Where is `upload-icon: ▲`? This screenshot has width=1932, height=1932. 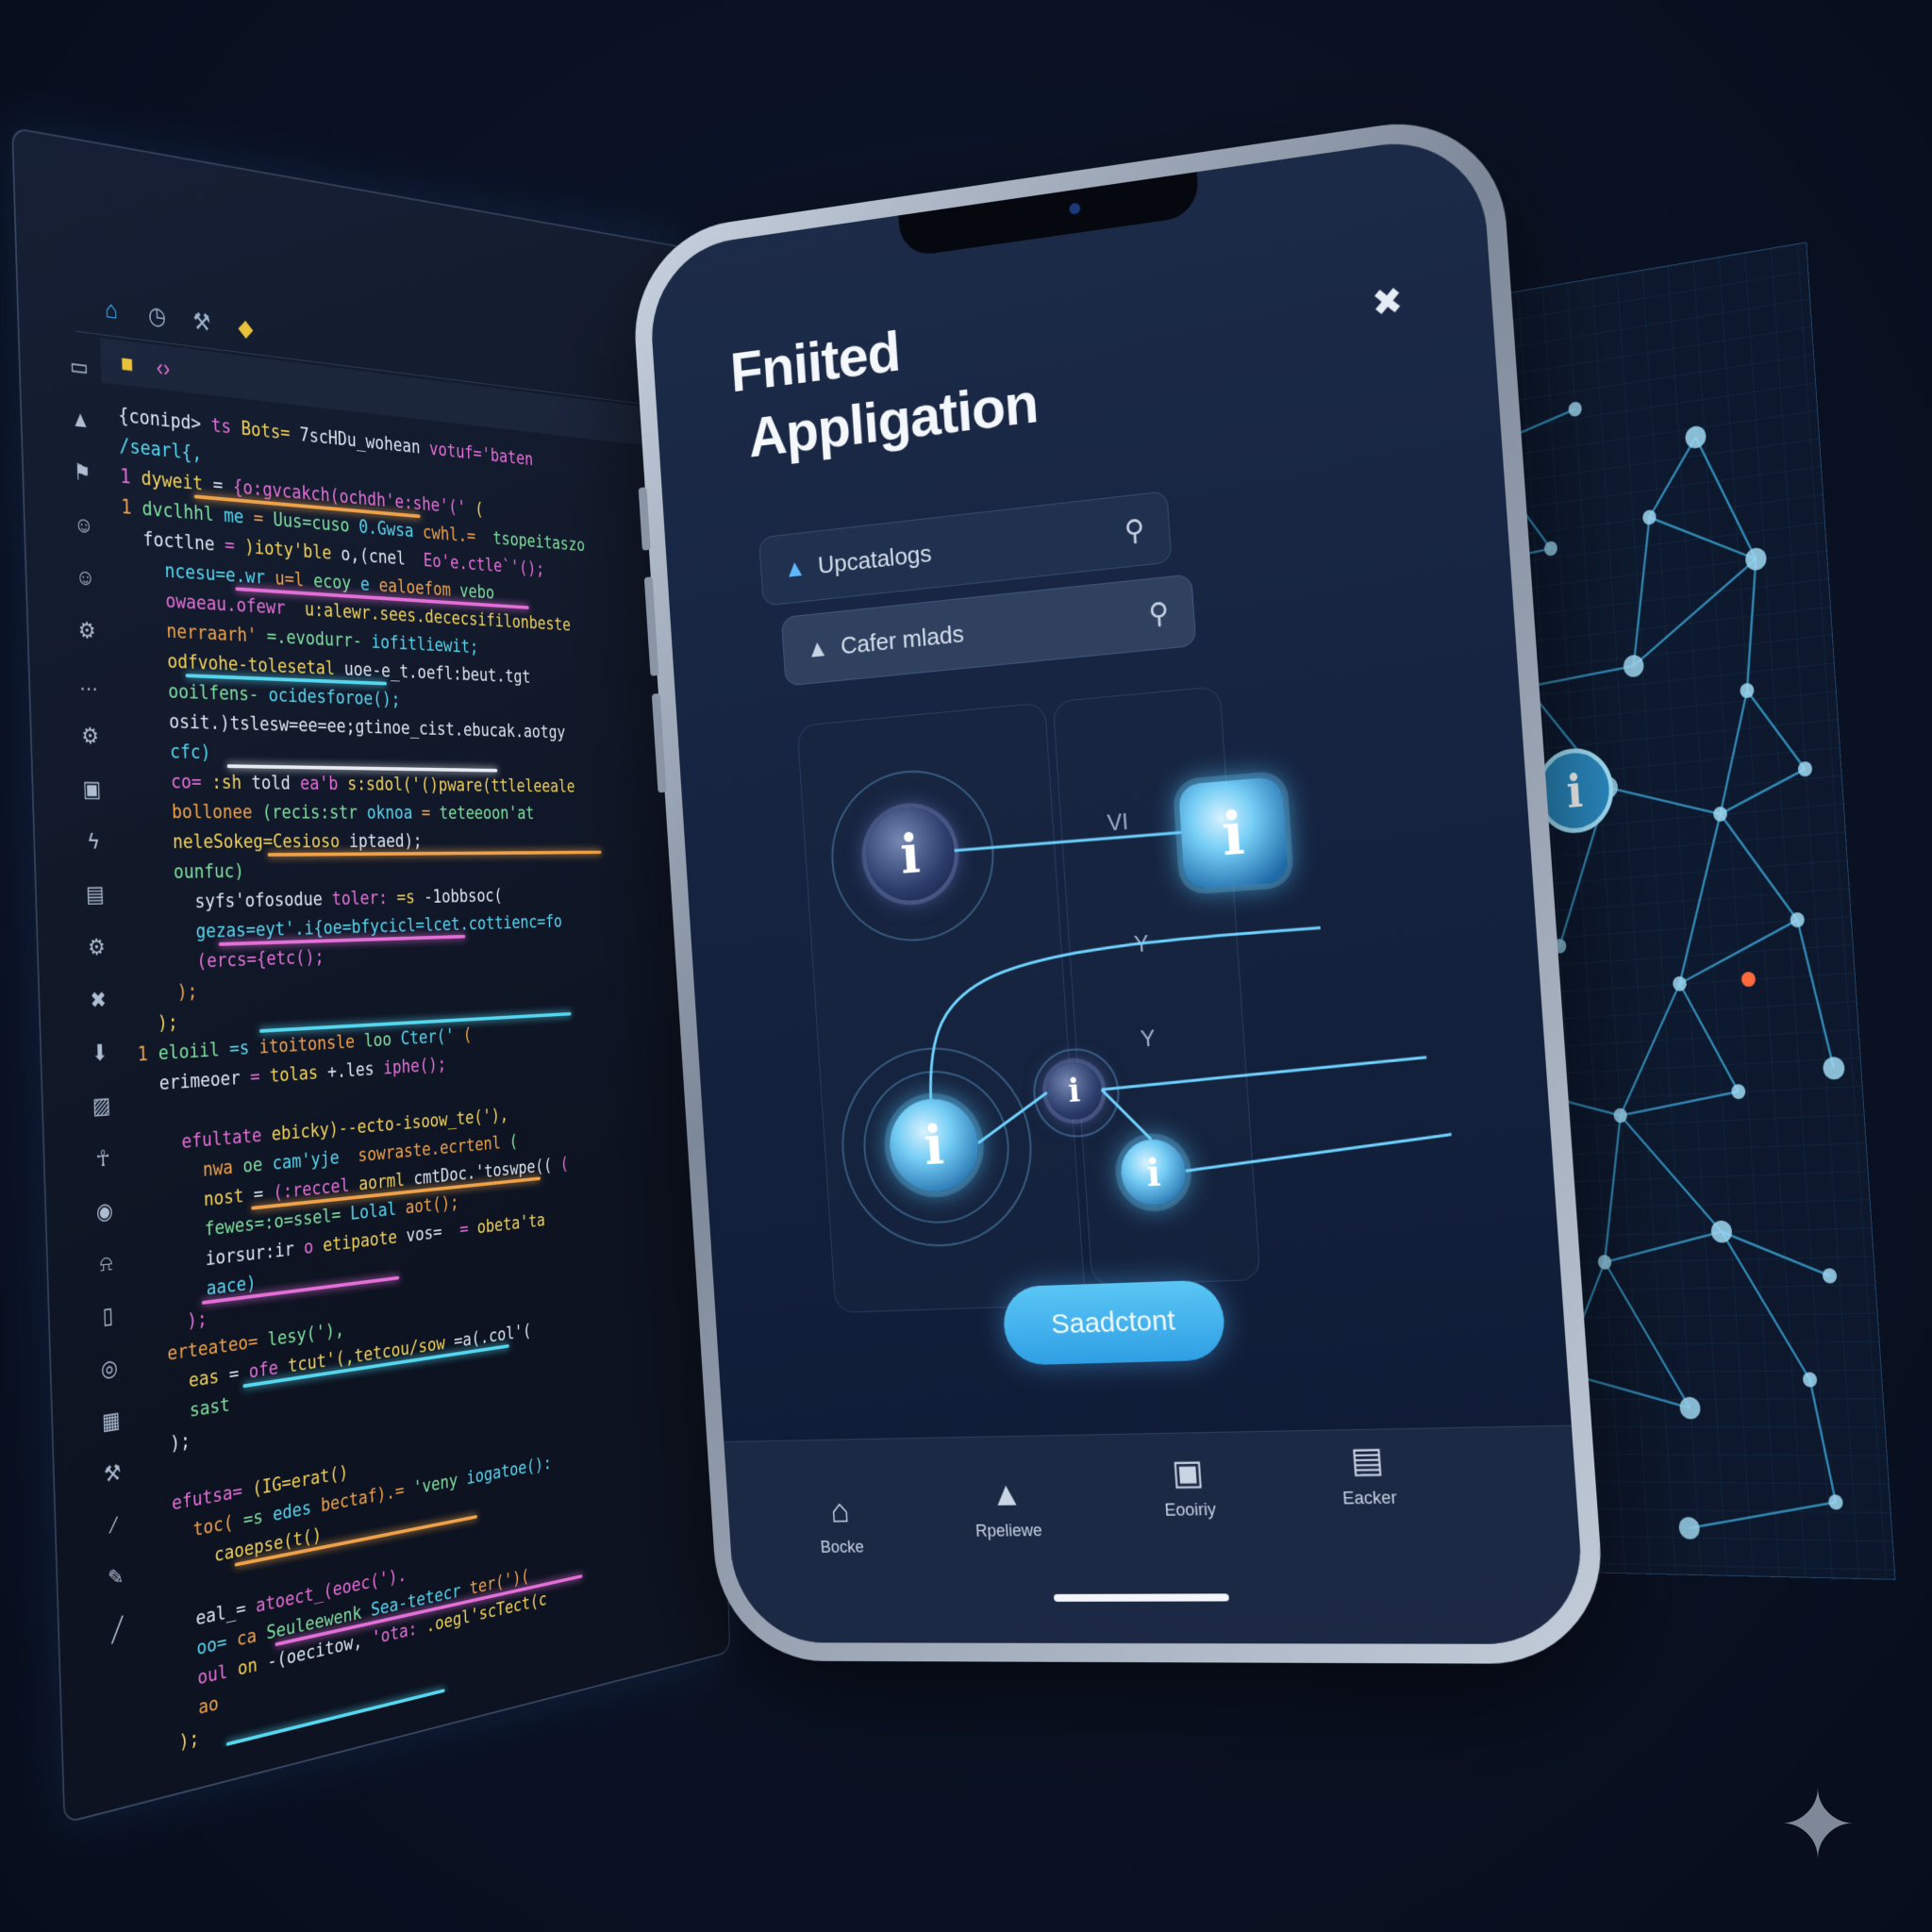 upload-icon: ▲ is located at coordinates (1006, 1494).